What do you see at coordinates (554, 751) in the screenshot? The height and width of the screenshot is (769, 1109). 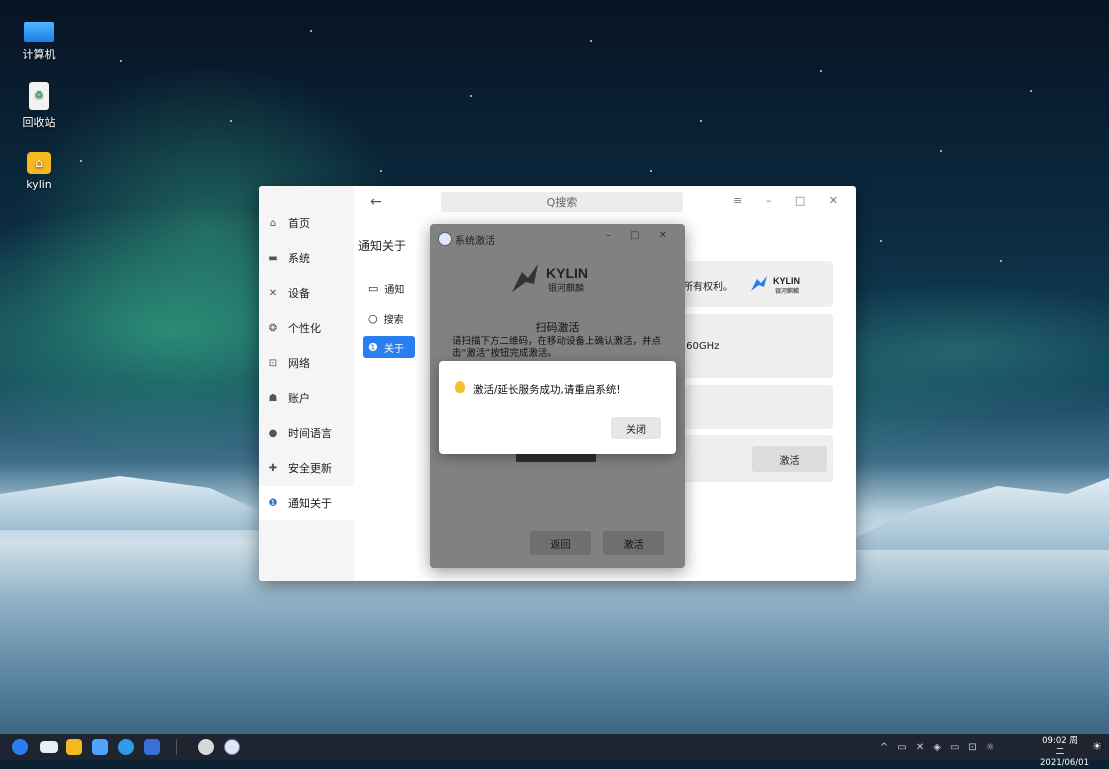 I see `taskbar: ^ ▭ ✕ ◈ ▭ ⊡ ☼ 09:02 周二 2021/06/01 ☀` at bounding box center [554, 751].